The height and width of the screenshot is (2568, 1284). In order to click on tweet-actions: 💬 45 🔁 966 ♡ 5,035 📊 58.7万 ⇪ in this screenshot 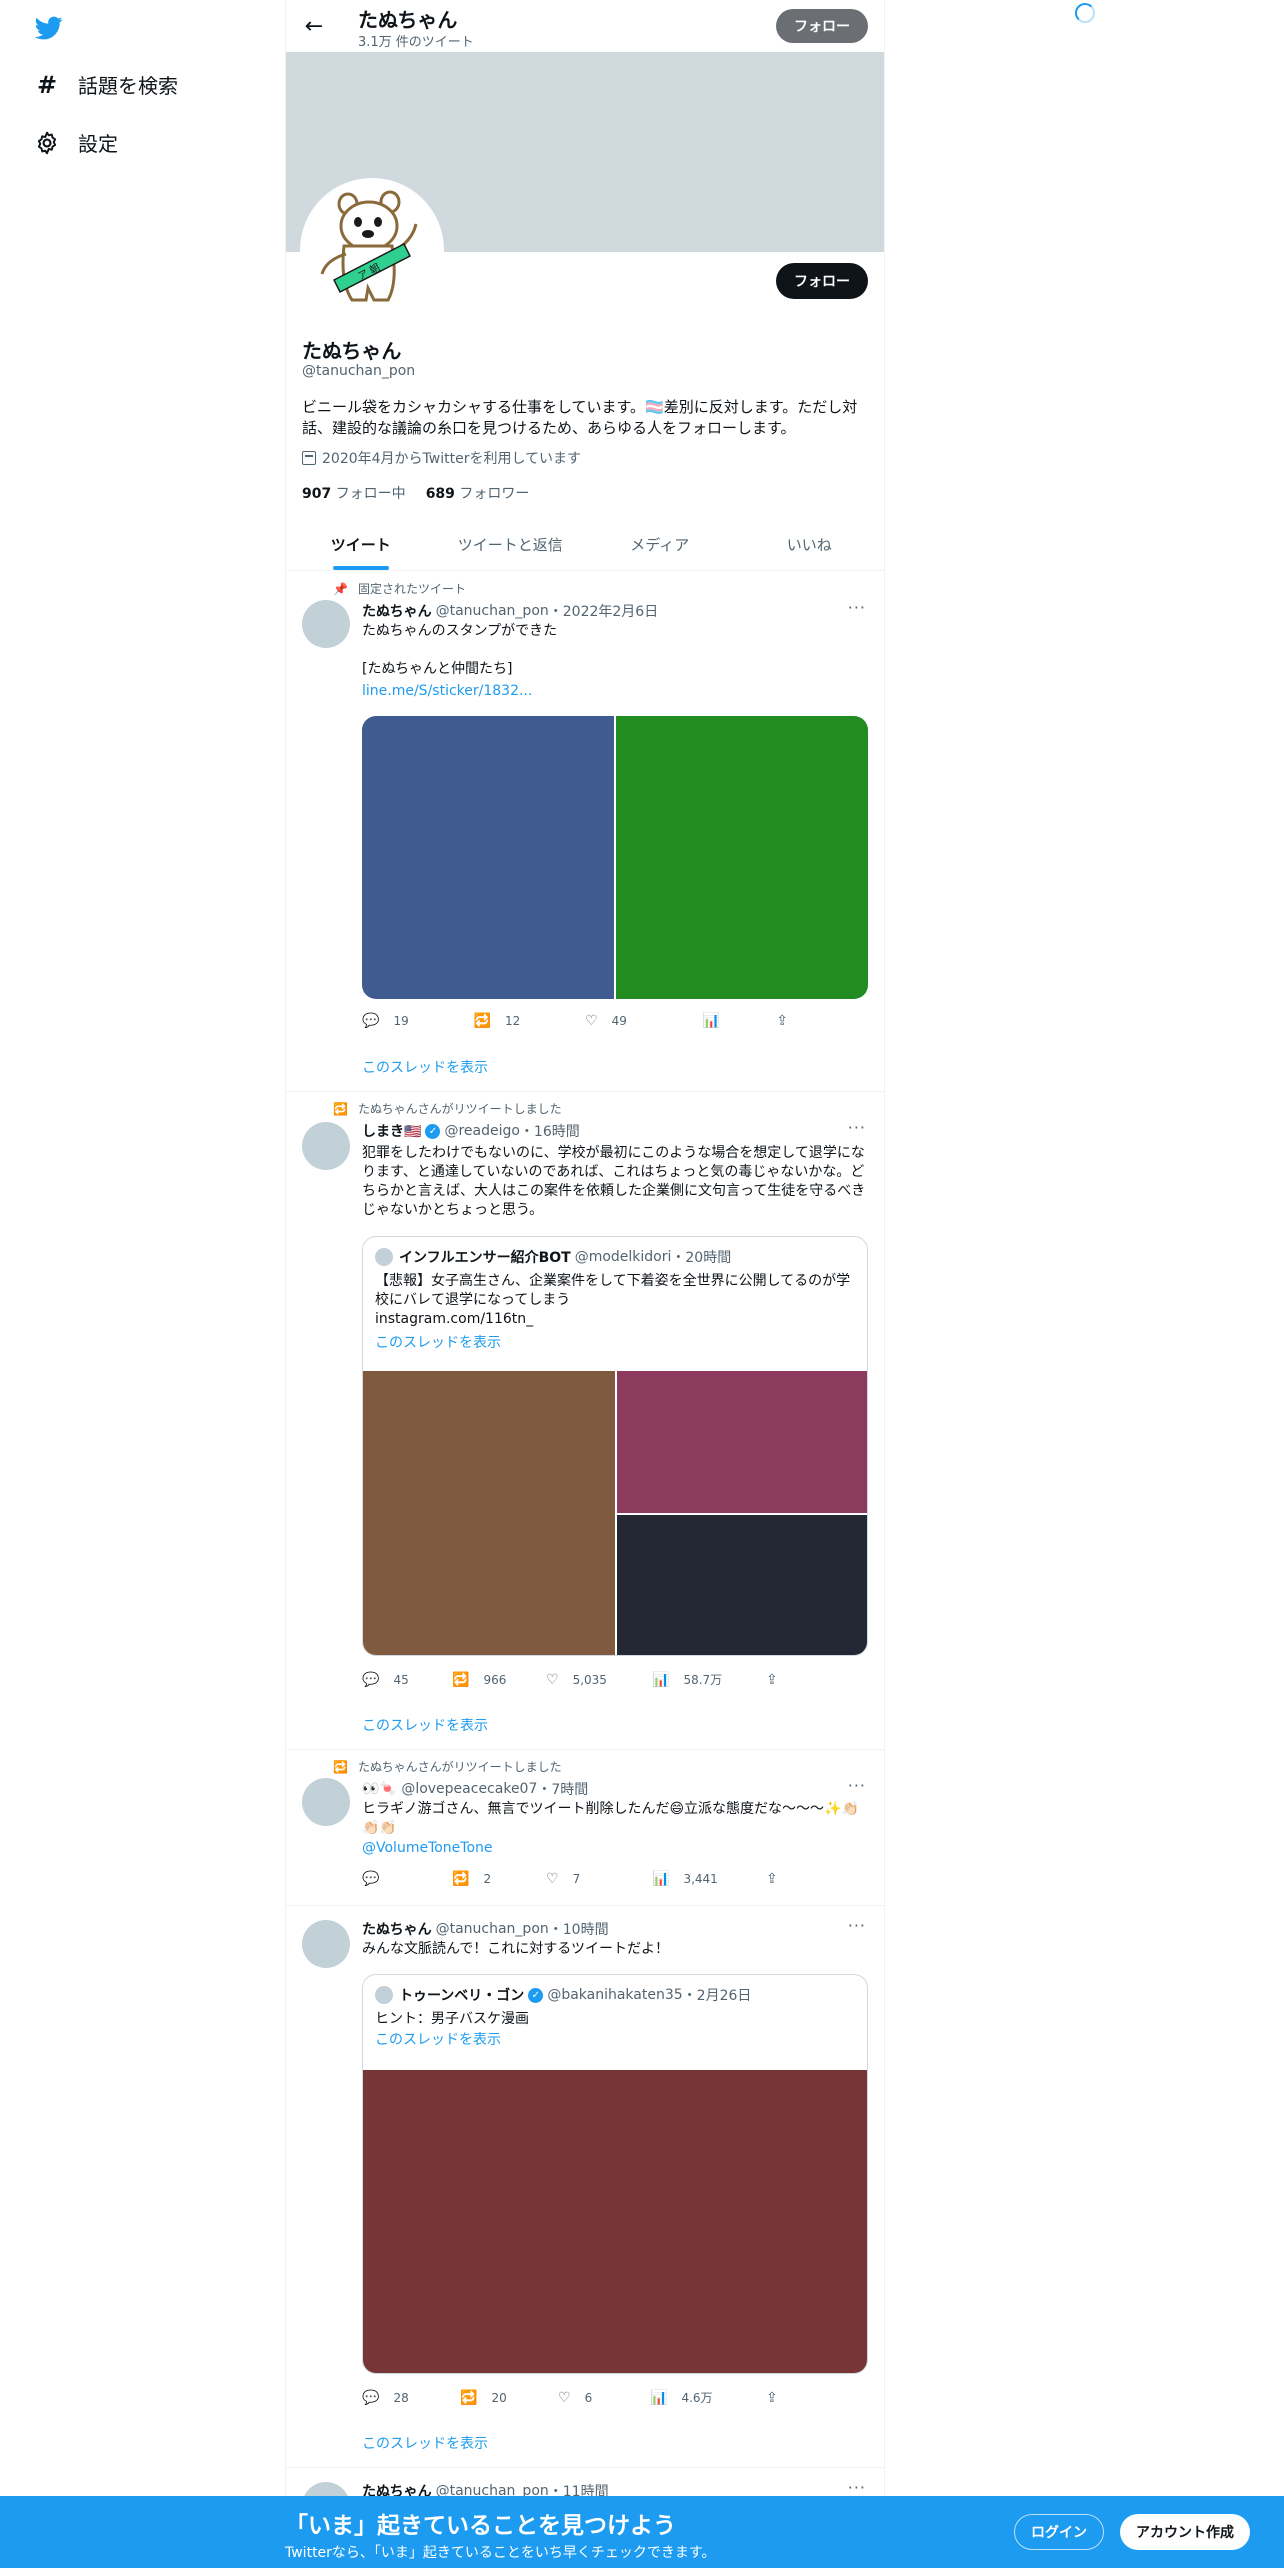, I will do `click(582, 1679)`.